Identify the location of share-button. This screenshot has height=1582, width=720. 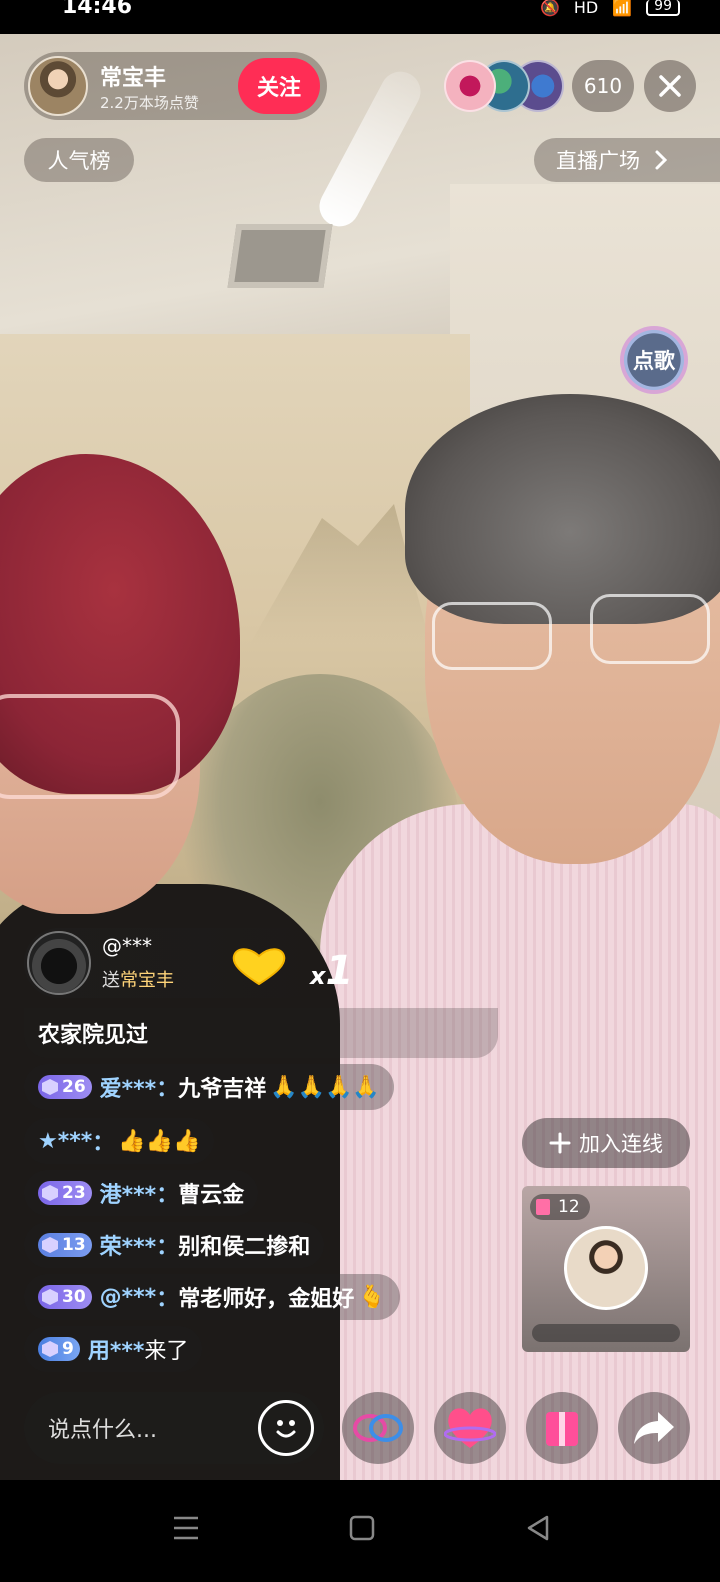
(654, 1428).